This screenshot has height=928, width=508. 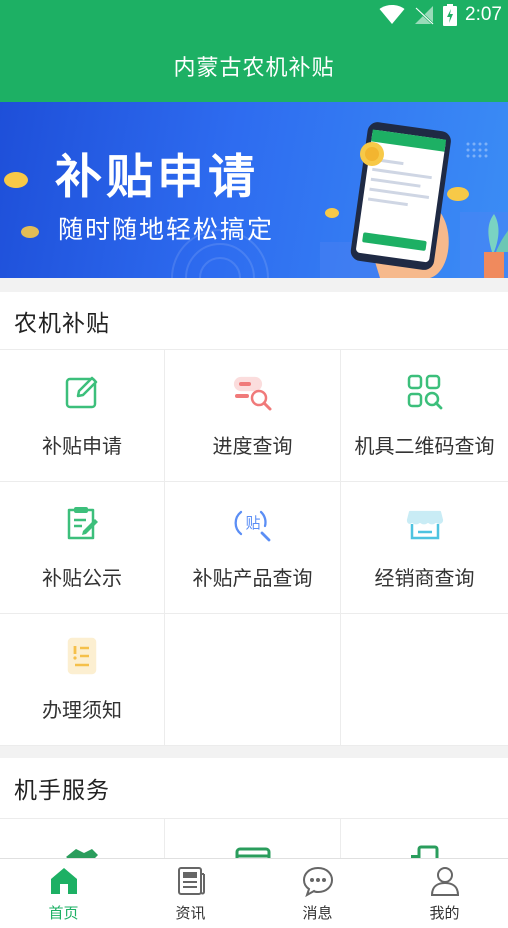 I want to click on tab-home-label: 首页, so click(x=63, y=913).